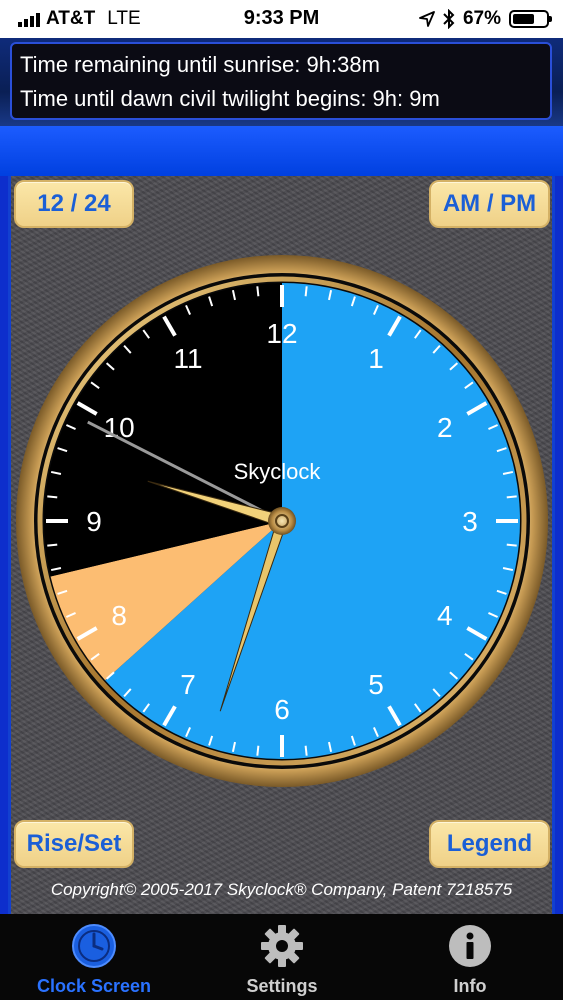  What do you see at coordinates (376, 358) in the screenshot?
I see `hour-number-1: 1` at bounding box center [376, 358].